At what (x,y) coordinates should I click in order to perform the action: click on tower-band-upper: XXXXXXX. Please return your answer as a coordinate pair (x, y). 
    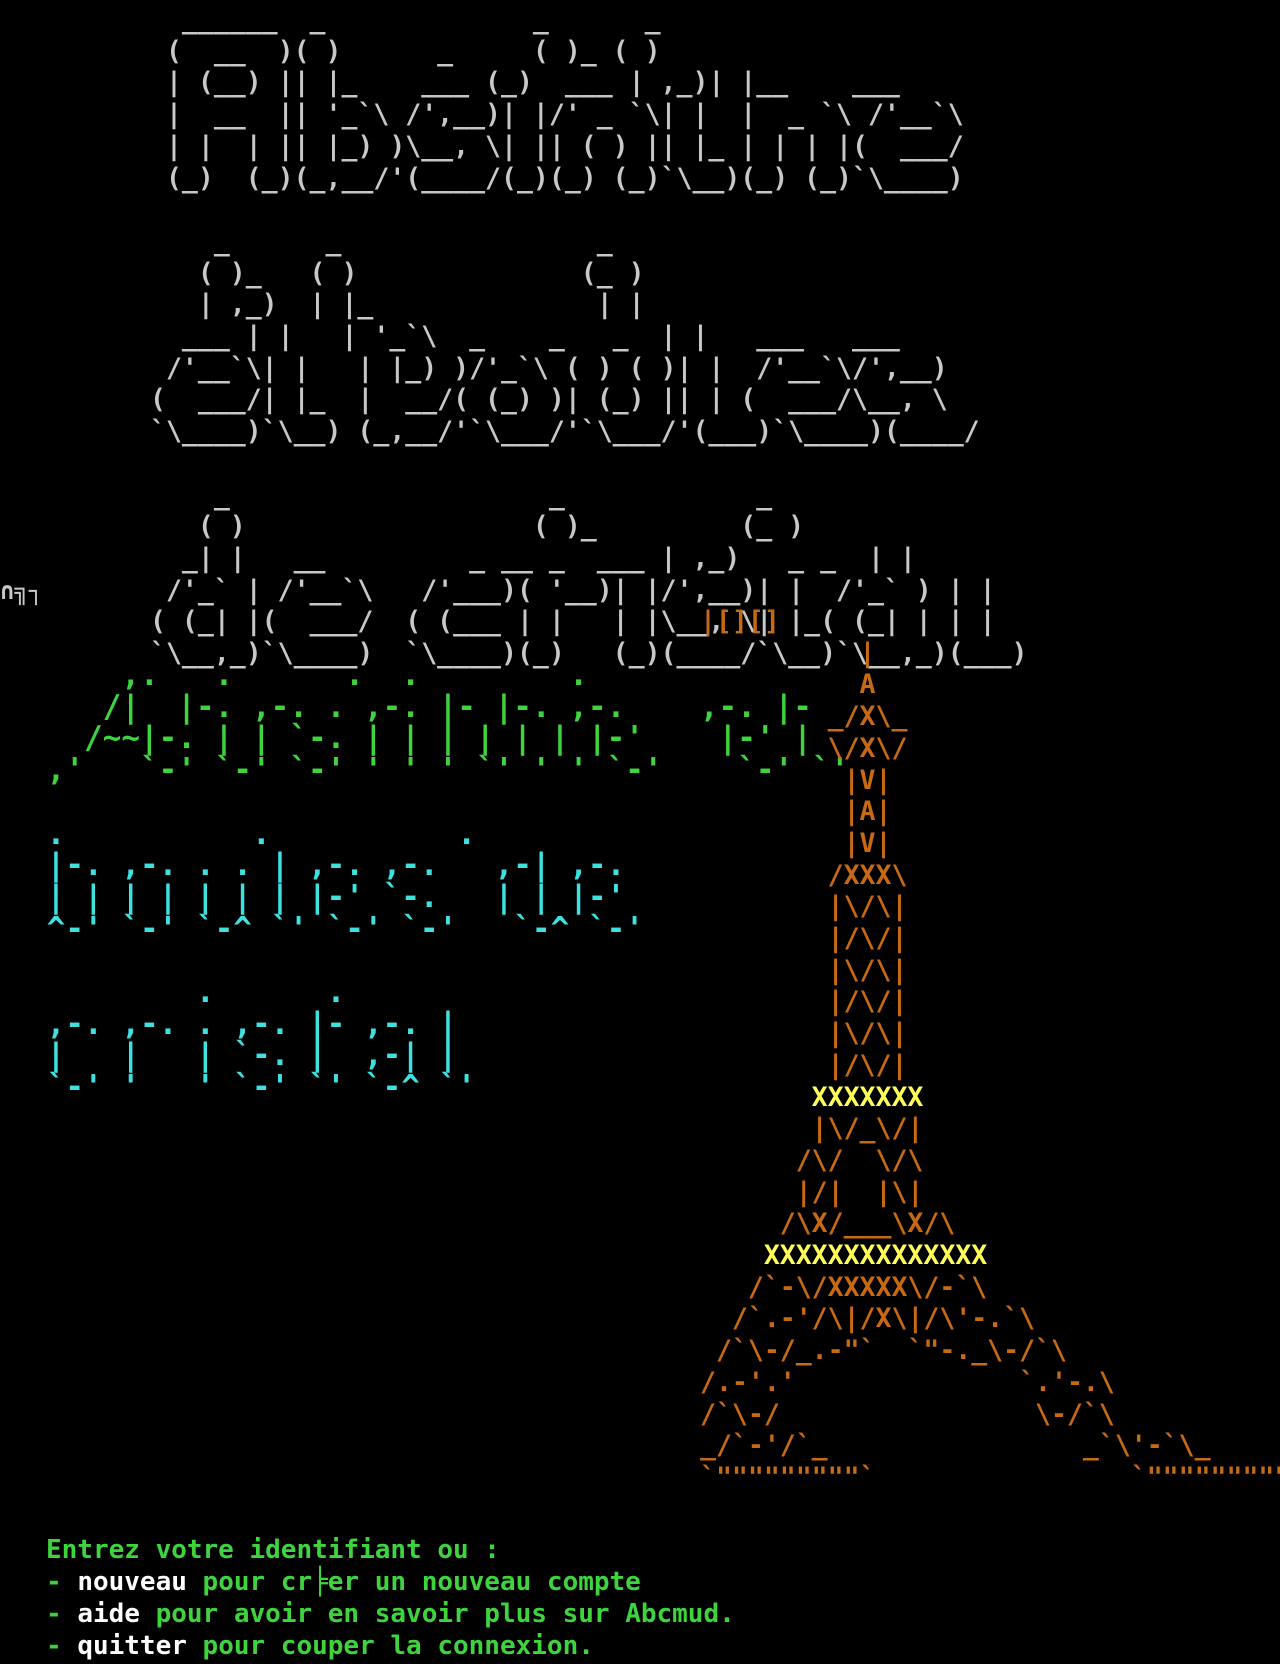
    Looking at the image, I should click on (812, 1097).